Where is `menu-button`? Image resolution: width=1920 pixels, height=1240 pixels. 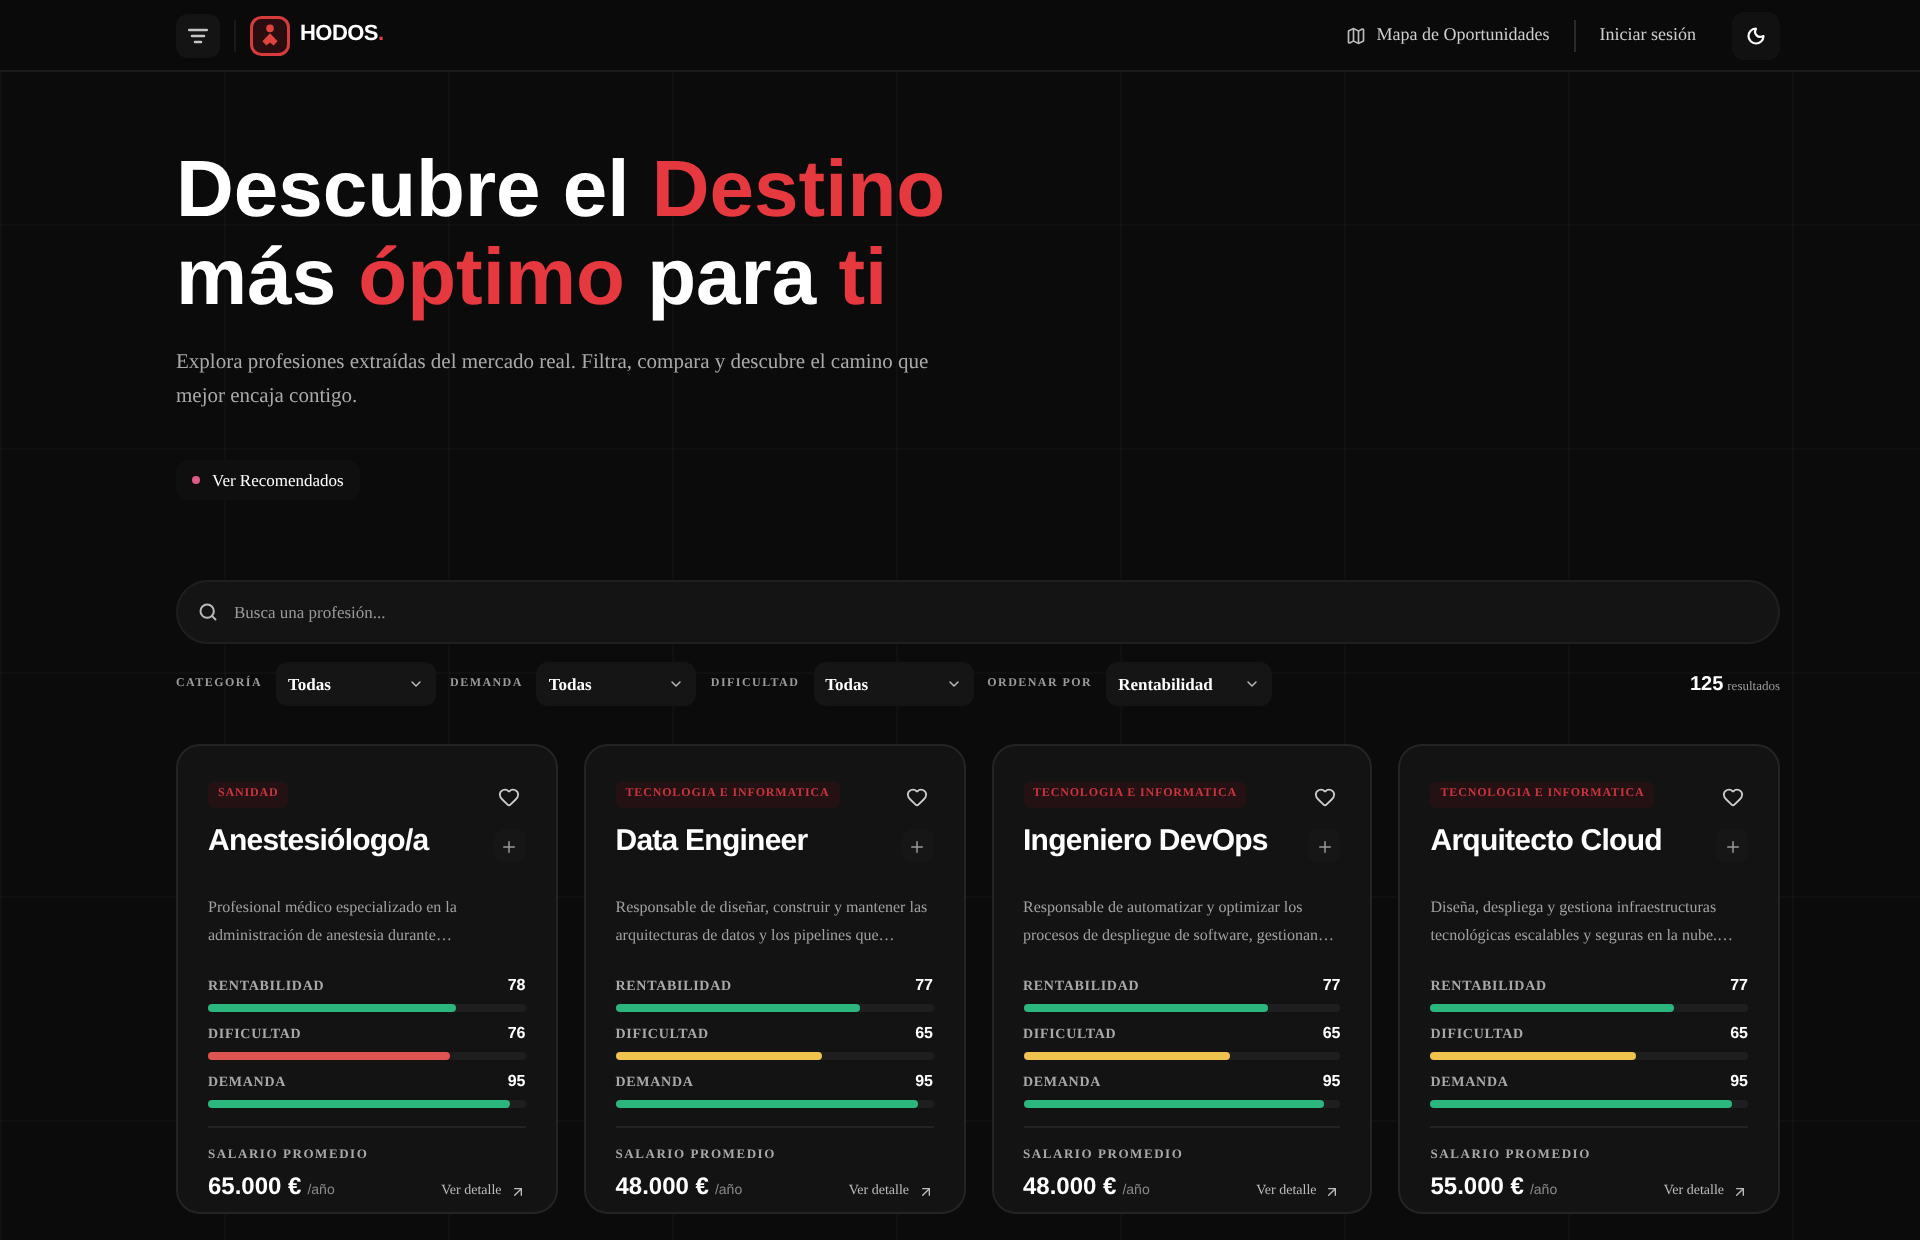
menu-button is located at coordinates (198, 35).